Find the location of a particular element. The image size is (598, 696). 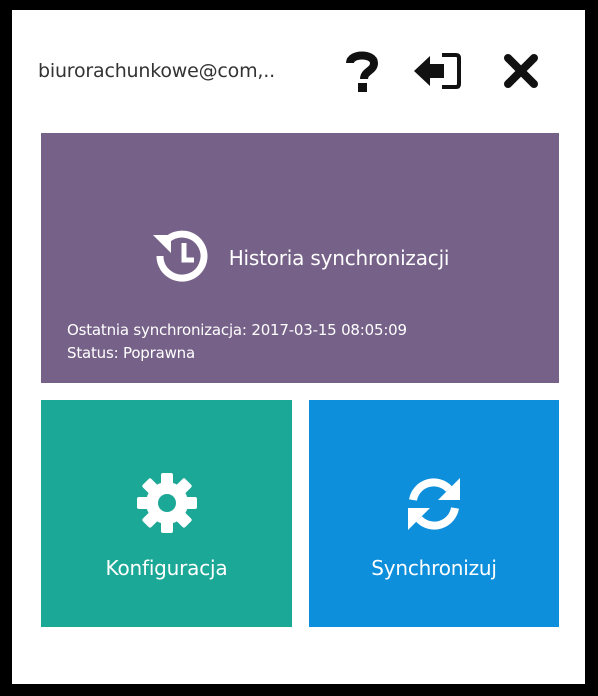

config-label: Konfiguracja is located at coordinates (166, 568).